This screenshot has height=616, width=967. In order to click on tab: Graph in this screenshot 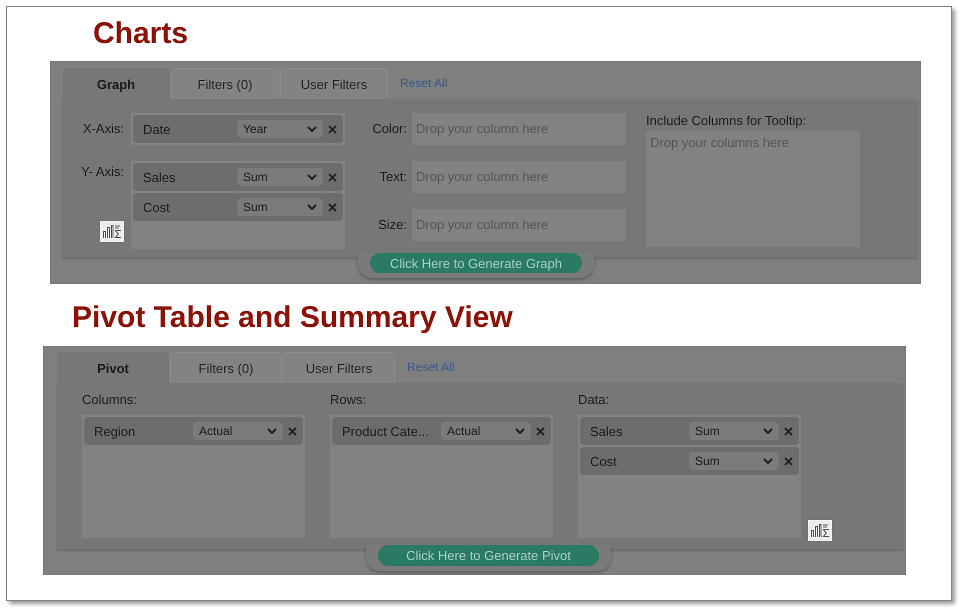, I will do `click(116, 83)`.